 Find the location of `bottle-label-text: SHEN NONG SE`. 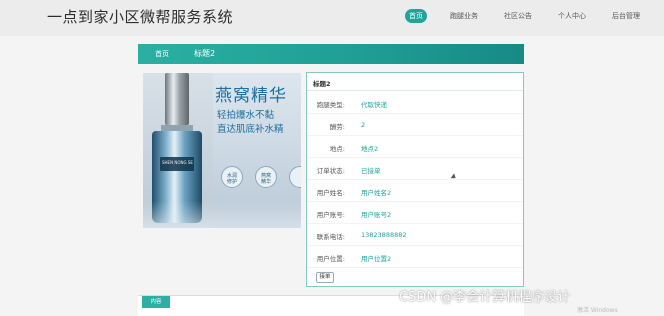

bottle-label-text: SHEN NONG SE is located at coordinates (177, 162).